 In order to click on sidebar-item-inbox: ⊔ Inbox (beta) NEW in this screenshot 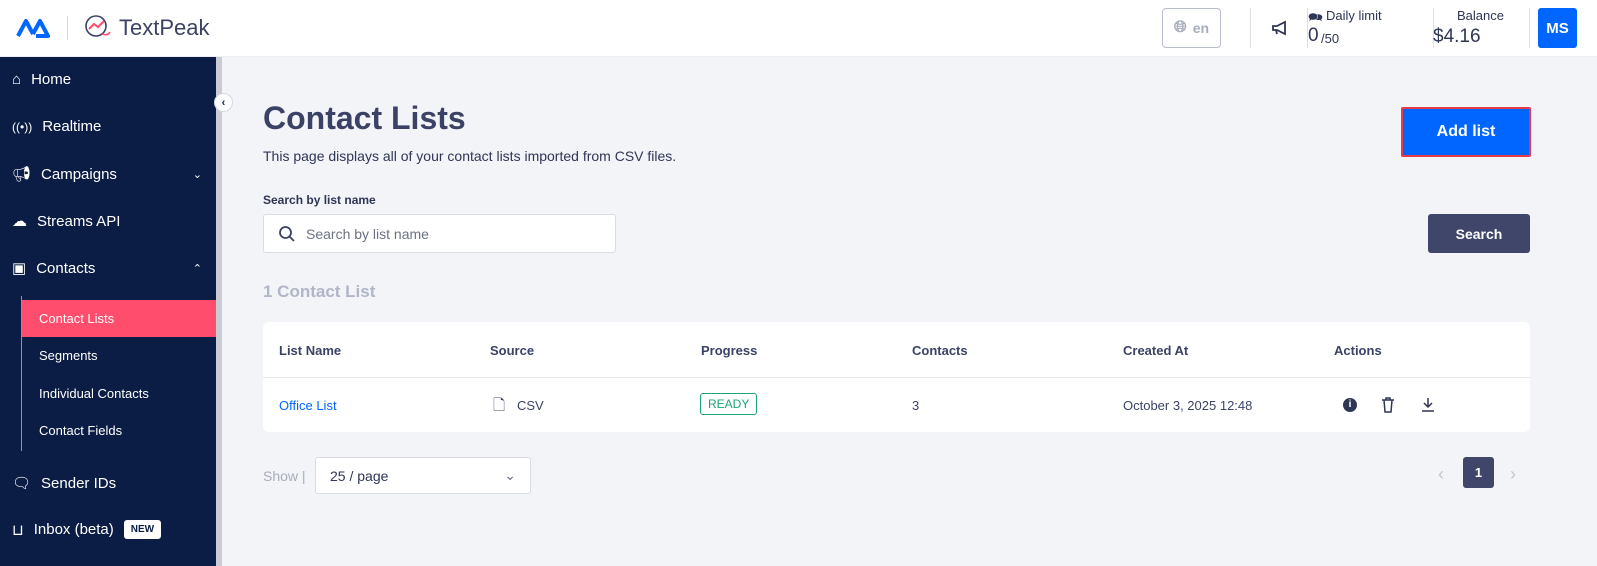, I will do `click(87, 529)`.